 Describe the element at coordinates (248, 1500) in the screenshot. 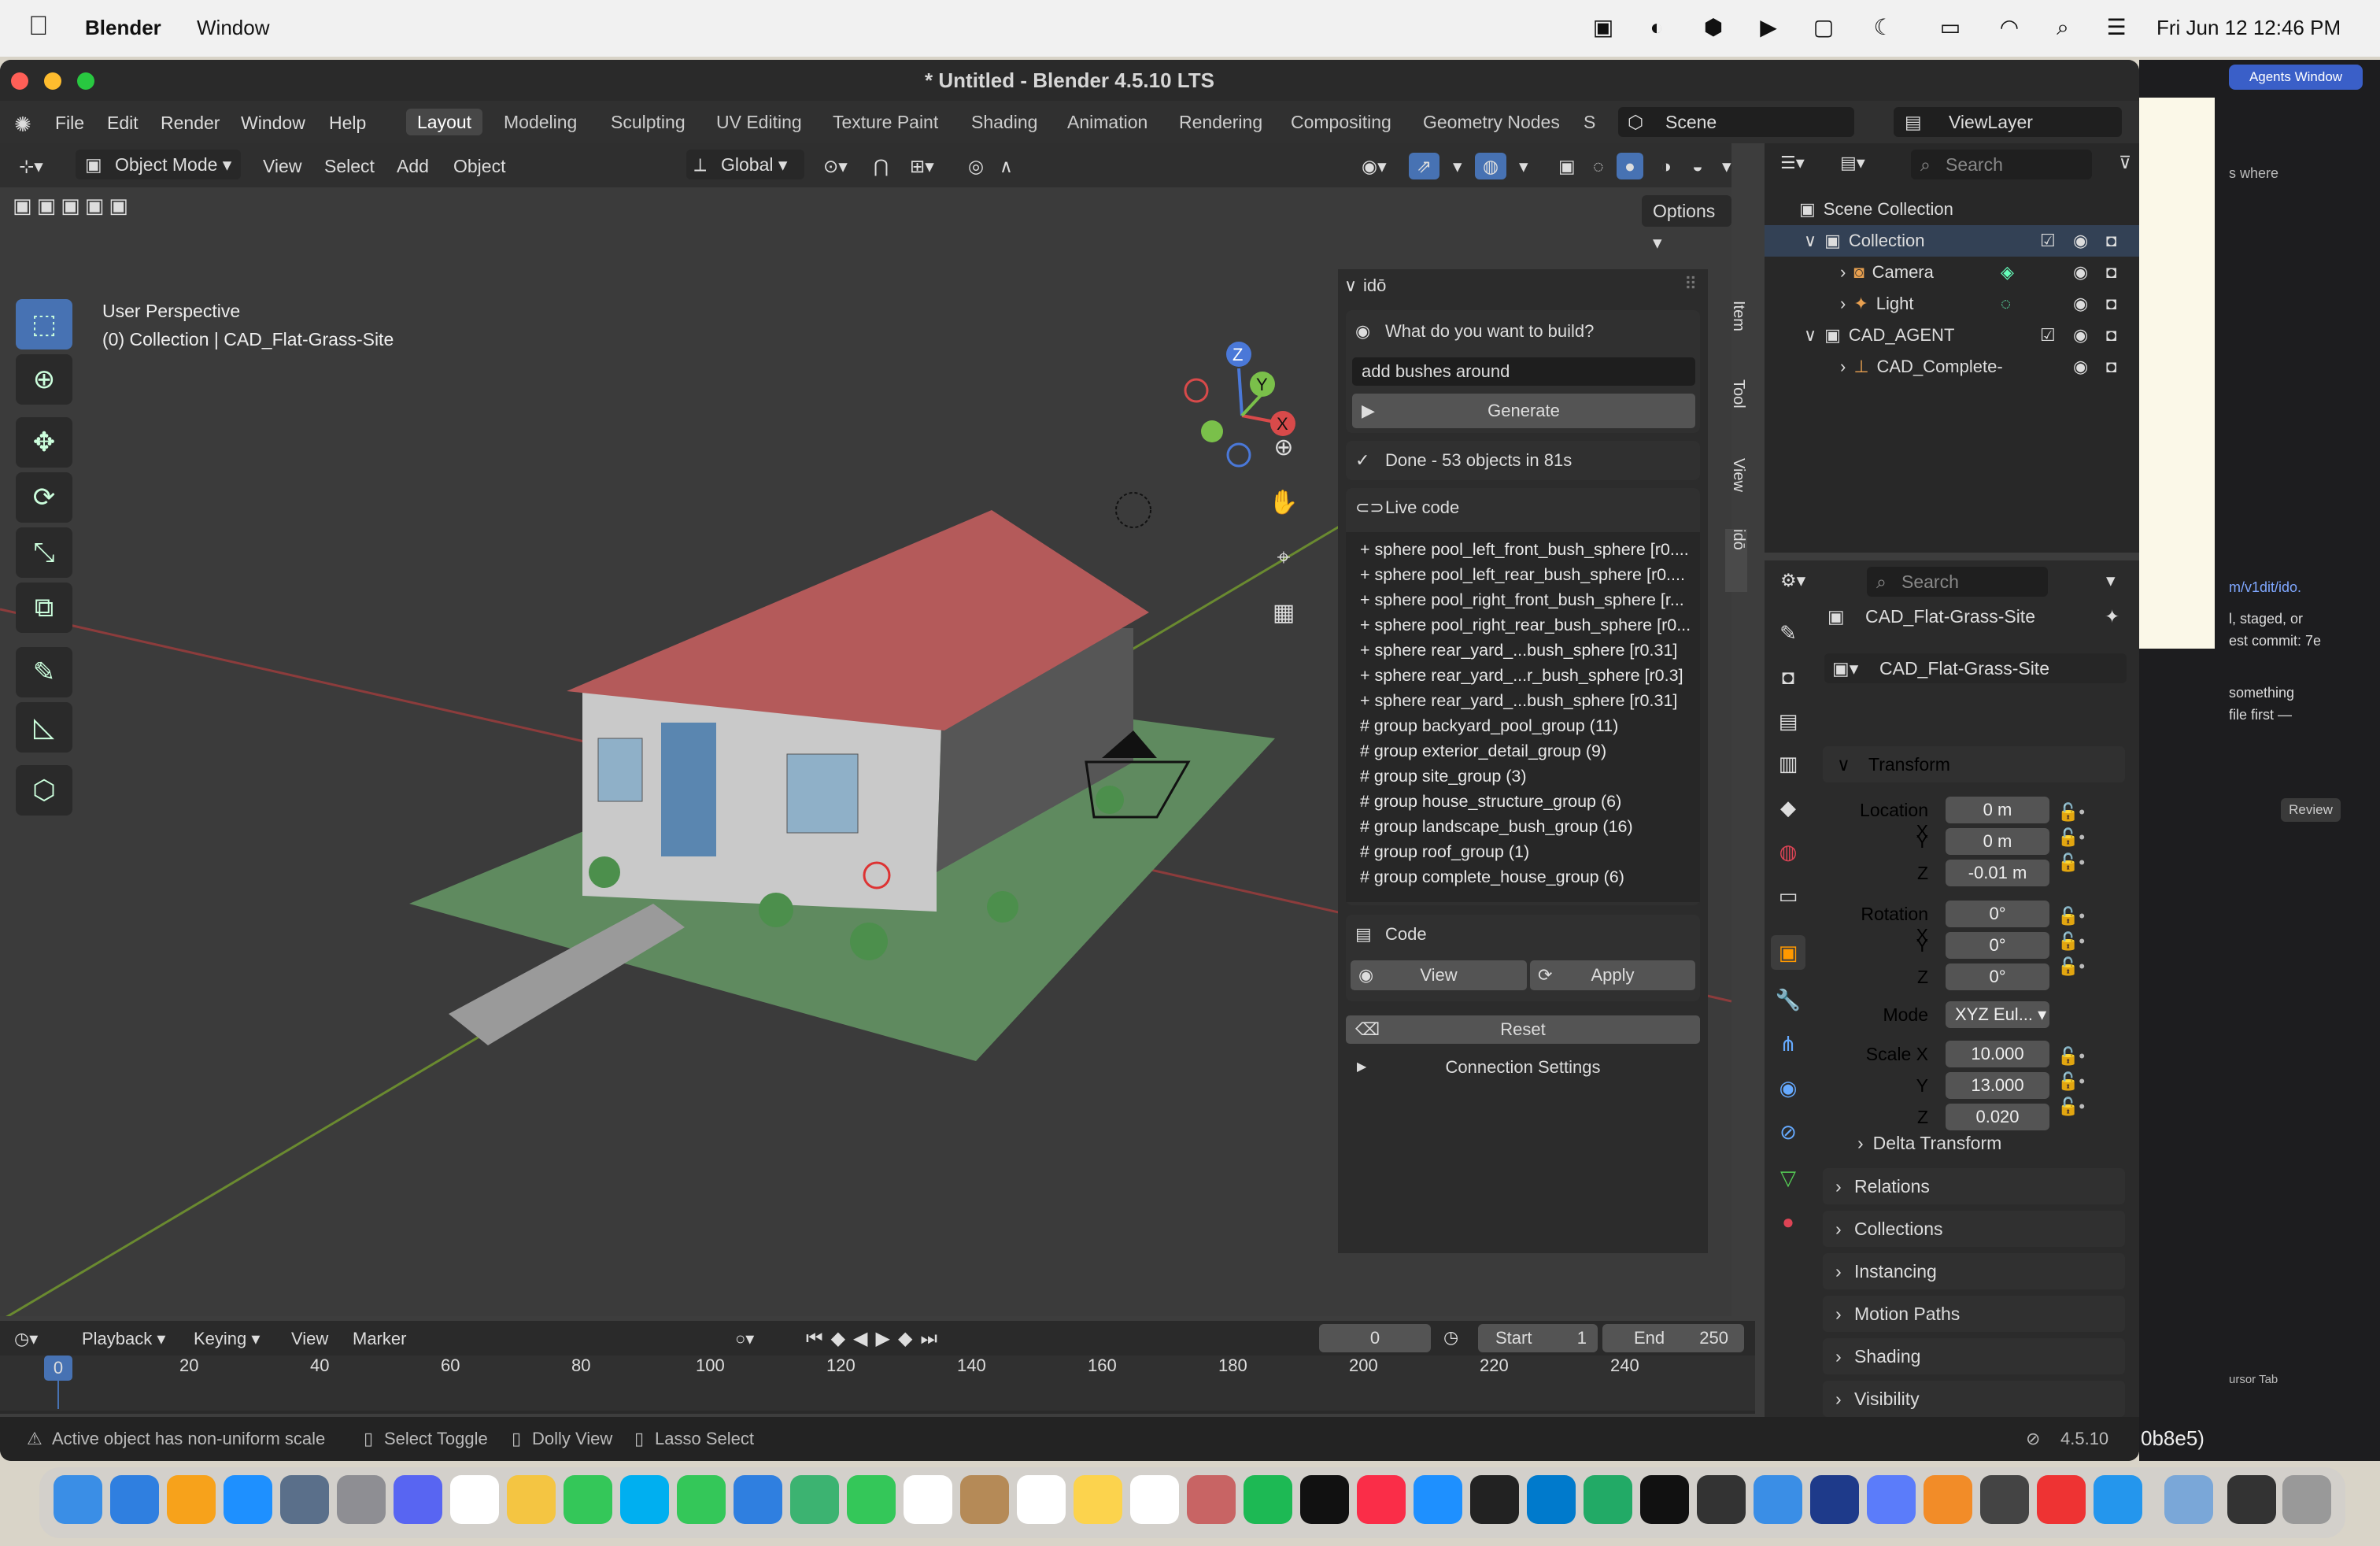

I see `app-store-icon` at that location.